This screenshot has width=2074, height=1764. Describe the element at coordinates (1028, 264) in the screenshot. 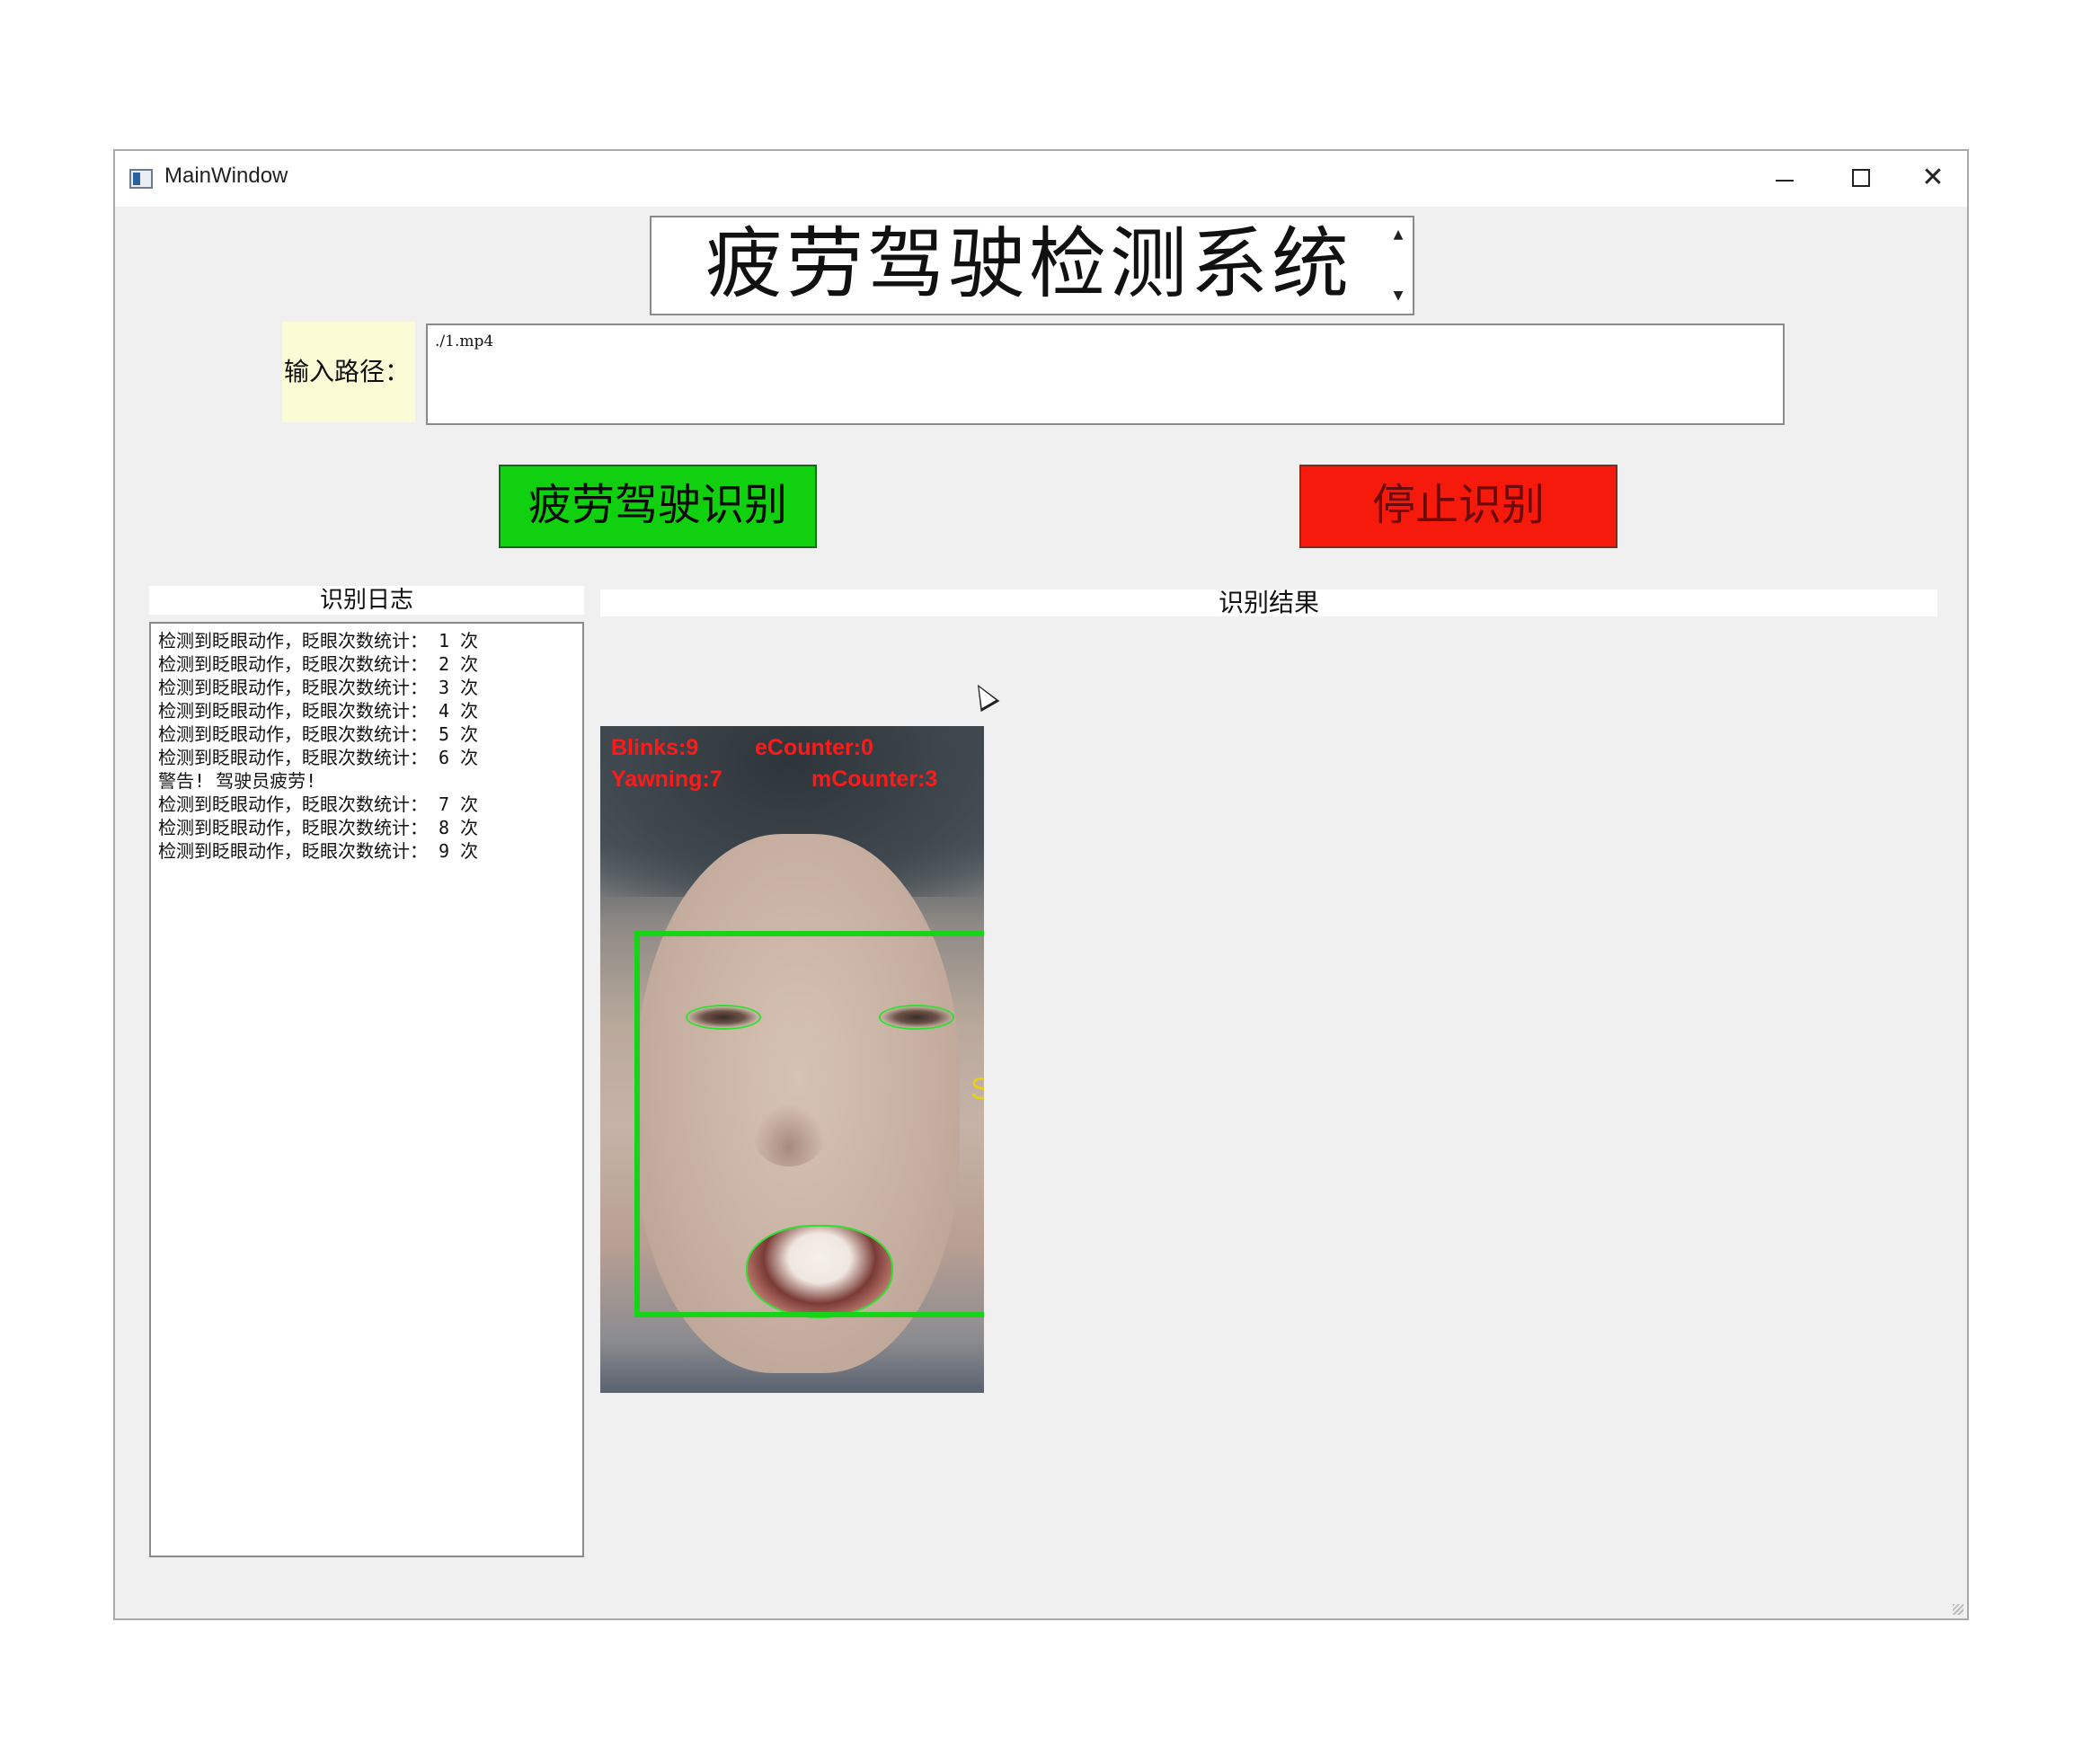

I see `system-title: 疲劳驾驶检测系统` at that location.